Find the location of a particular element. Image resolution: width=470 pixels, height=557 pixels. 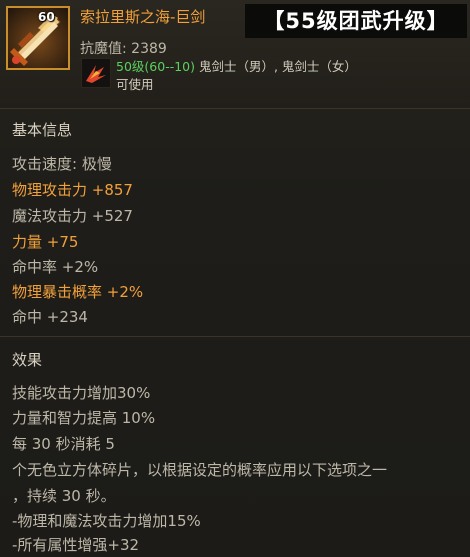

greatsword-icon: 60 is located at coordinates (38, 38).